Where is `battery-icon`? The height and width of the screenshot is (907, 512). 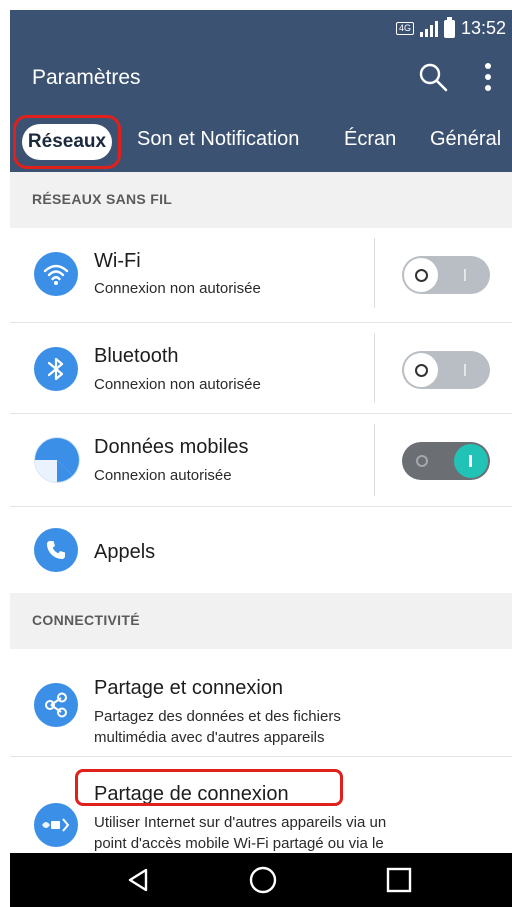
battery-icon is located at coordinates (449, 27).